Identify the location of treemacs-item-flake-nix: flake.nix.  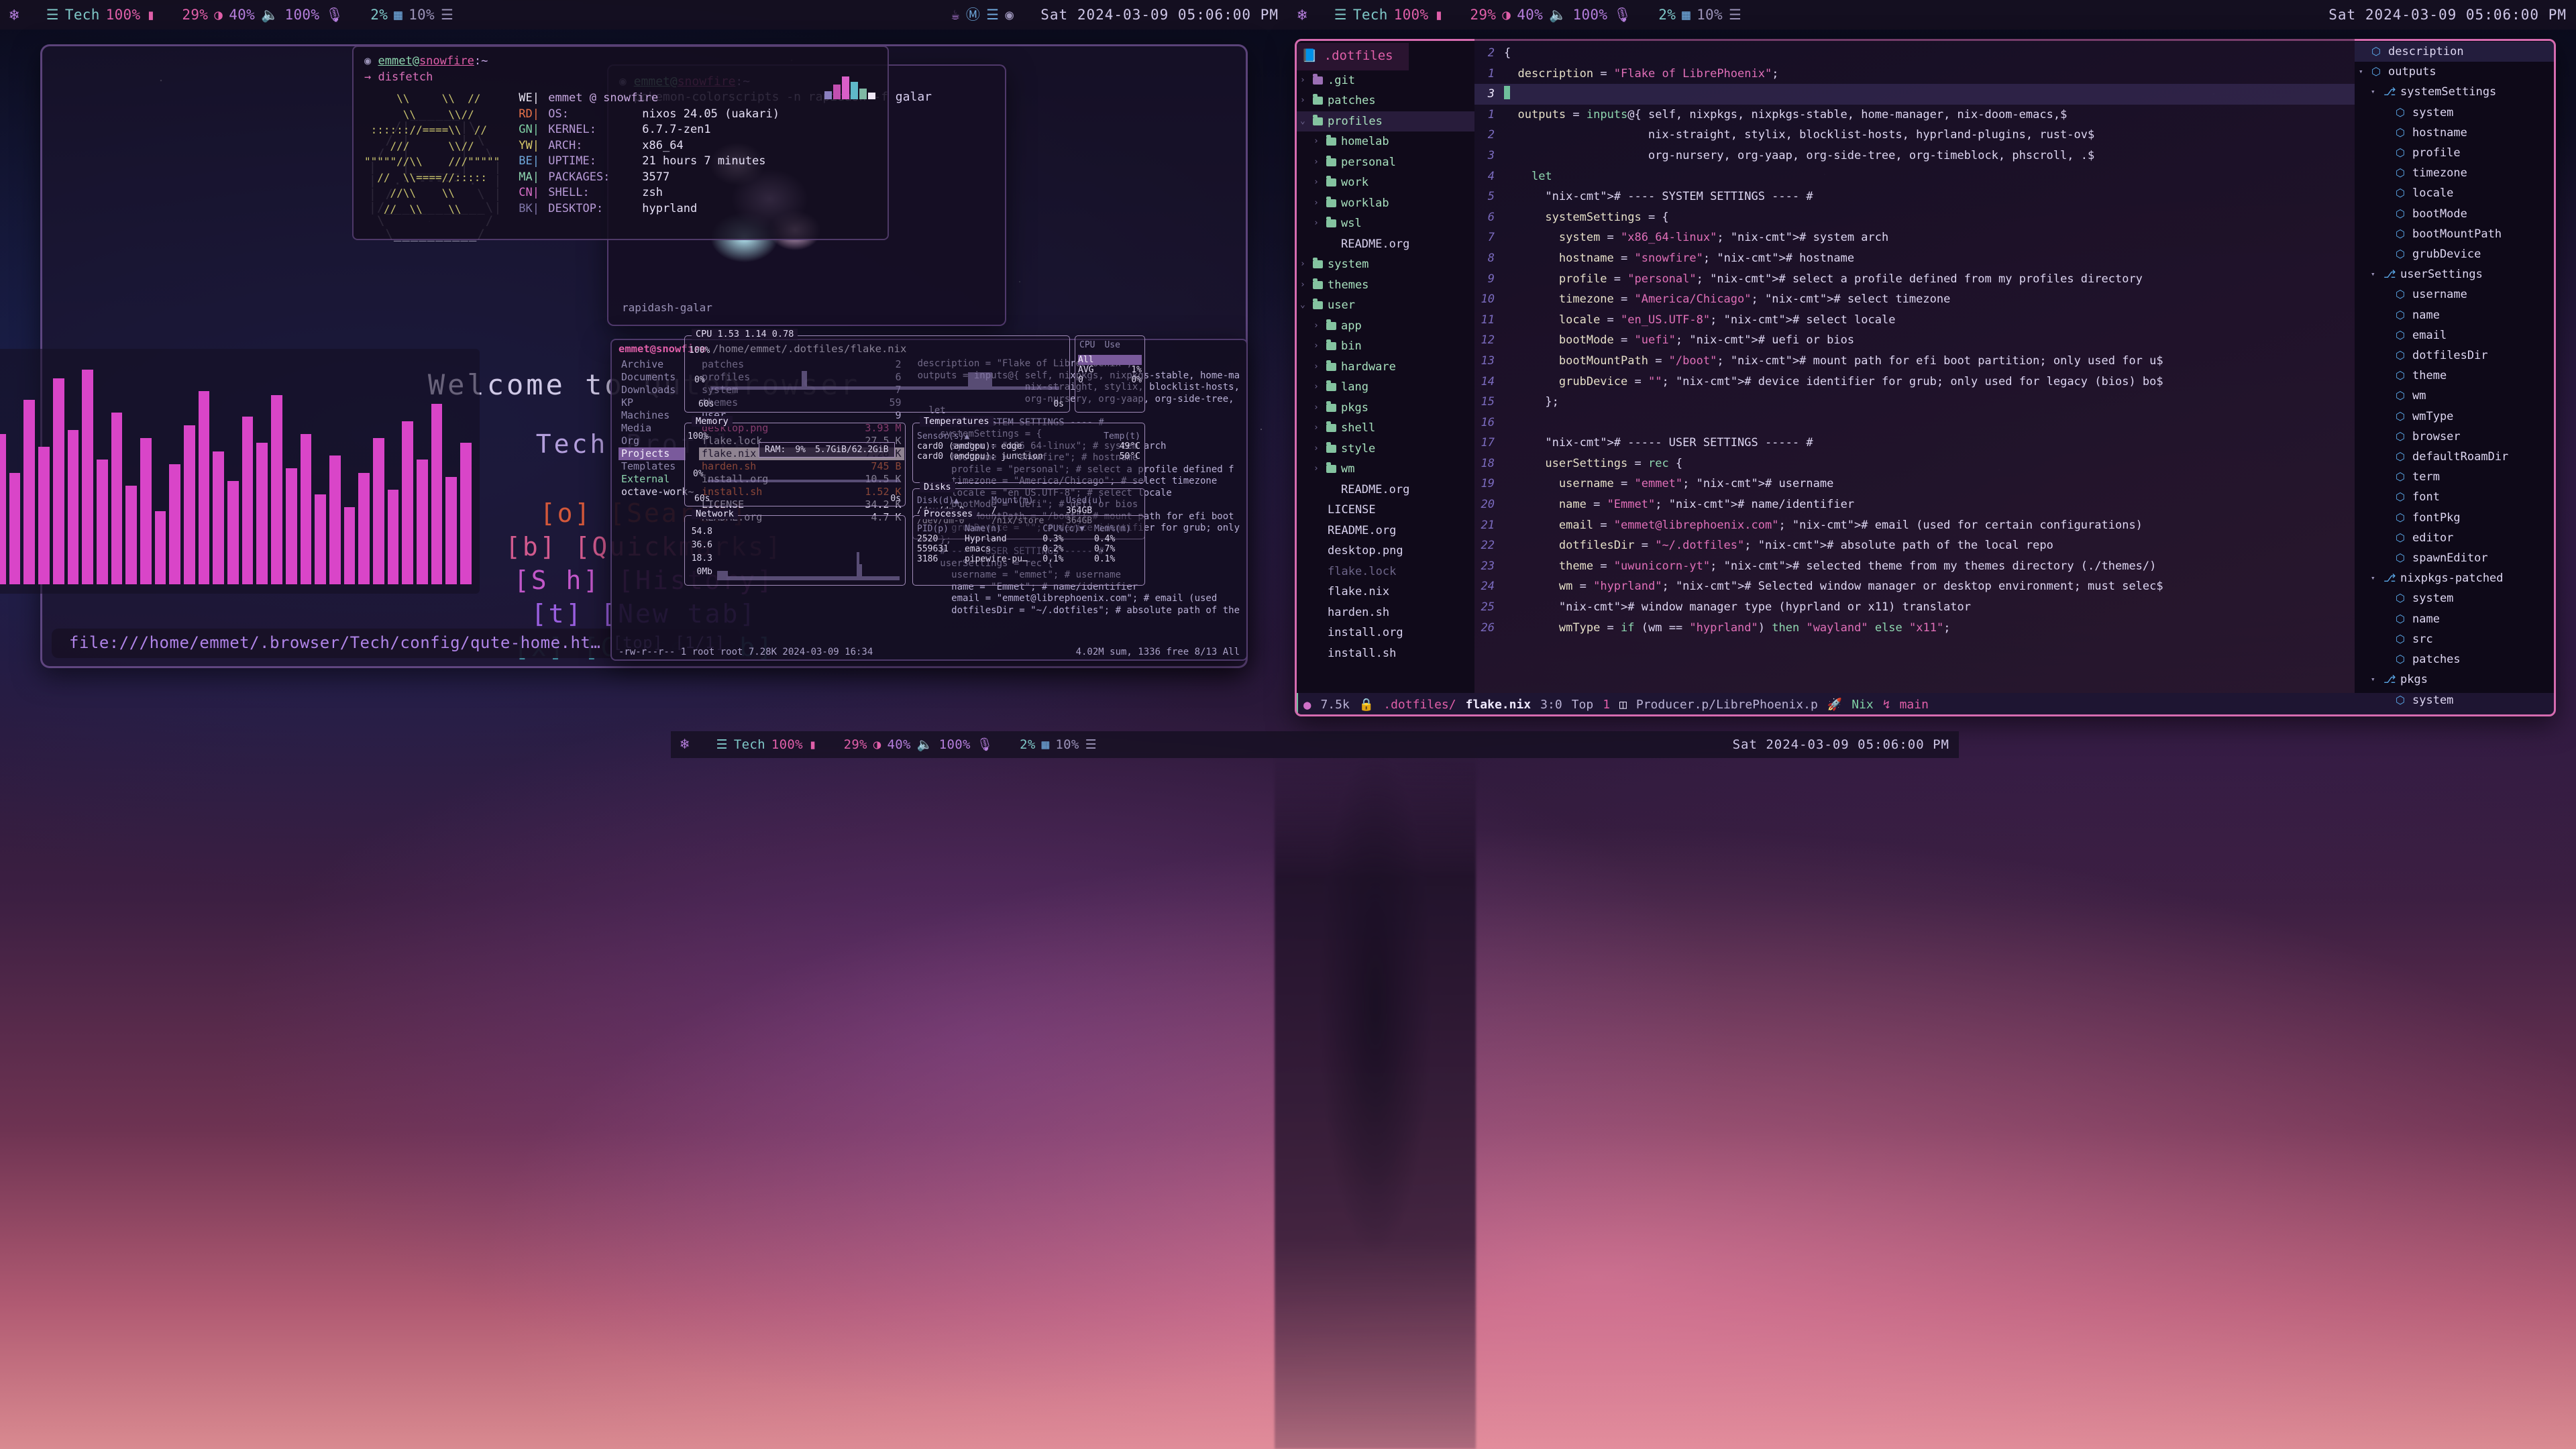
(1384, 592).